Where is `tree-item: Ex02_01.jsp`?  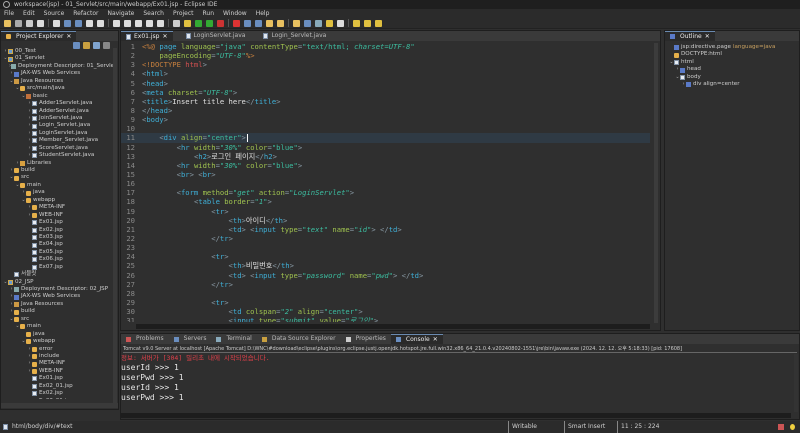
tree-item: Ex02_01.jsp is located at coordinates (57, 386).